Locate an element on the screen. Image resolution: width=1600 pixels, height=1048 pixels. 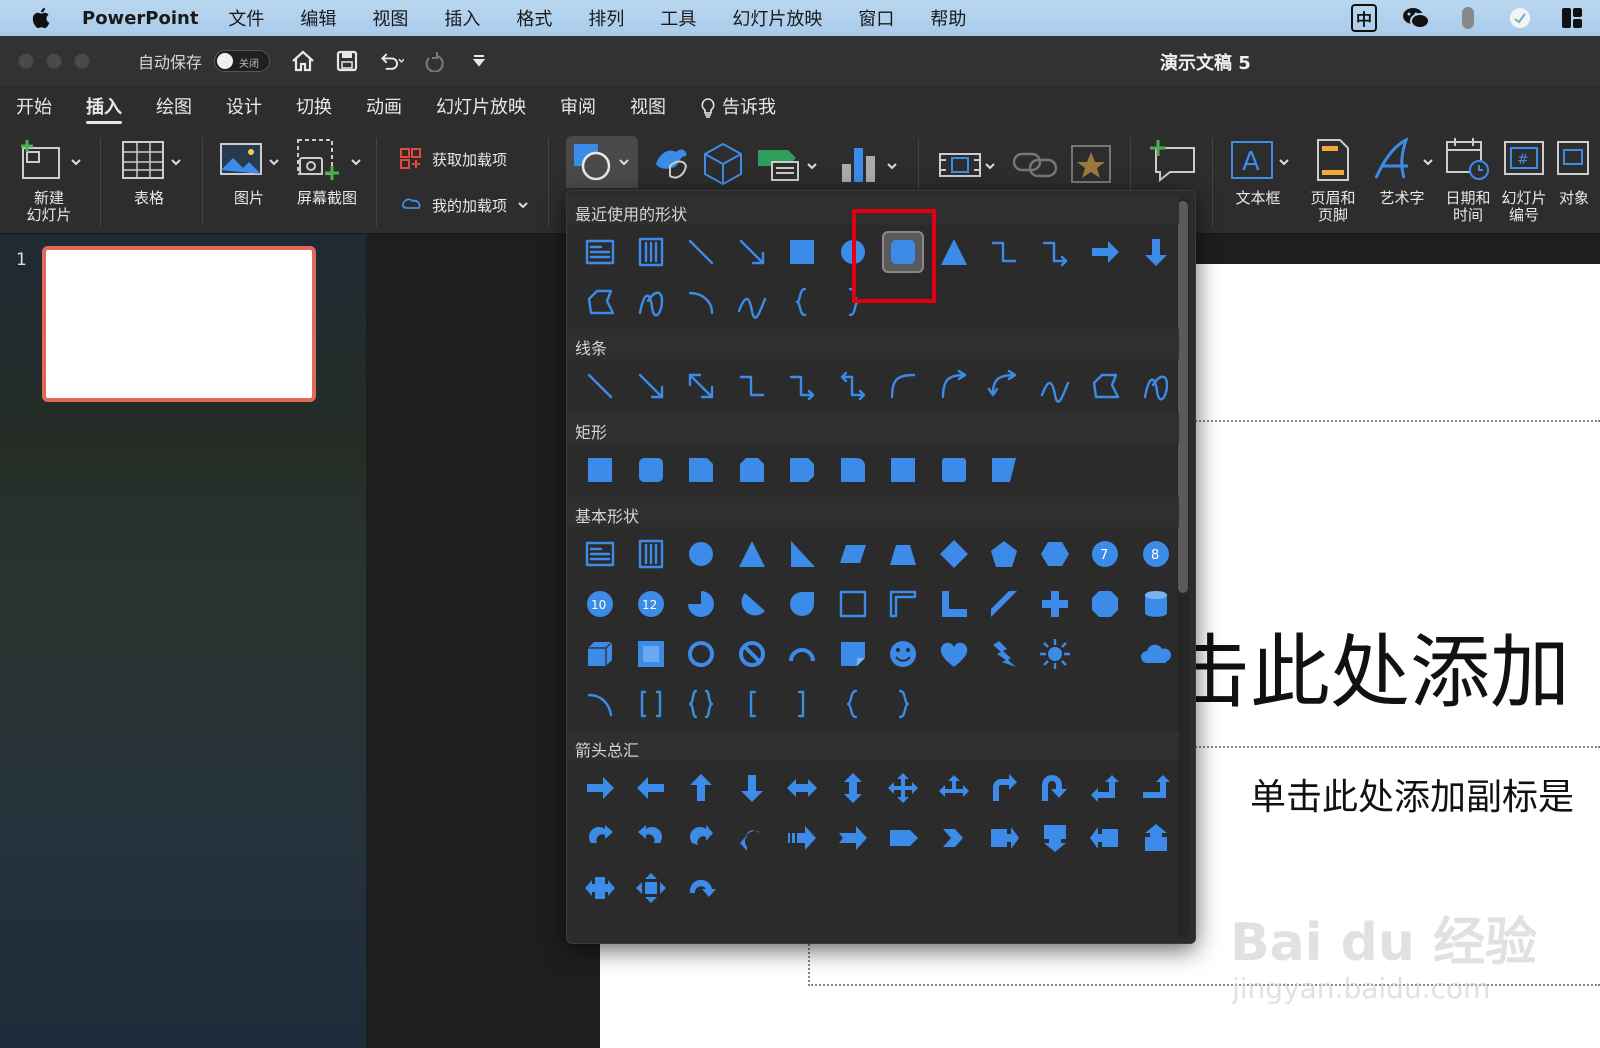
shape-down-arrow2 is located at coordinates (752, 788).